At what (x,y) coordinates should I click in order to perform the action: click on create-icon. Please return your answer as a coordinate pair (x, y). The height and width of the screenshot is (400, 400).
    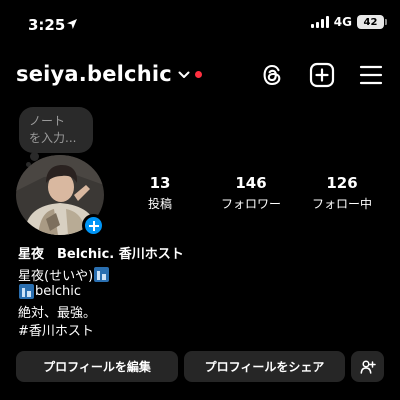
    Looking at the image, I should click on (322, 75).